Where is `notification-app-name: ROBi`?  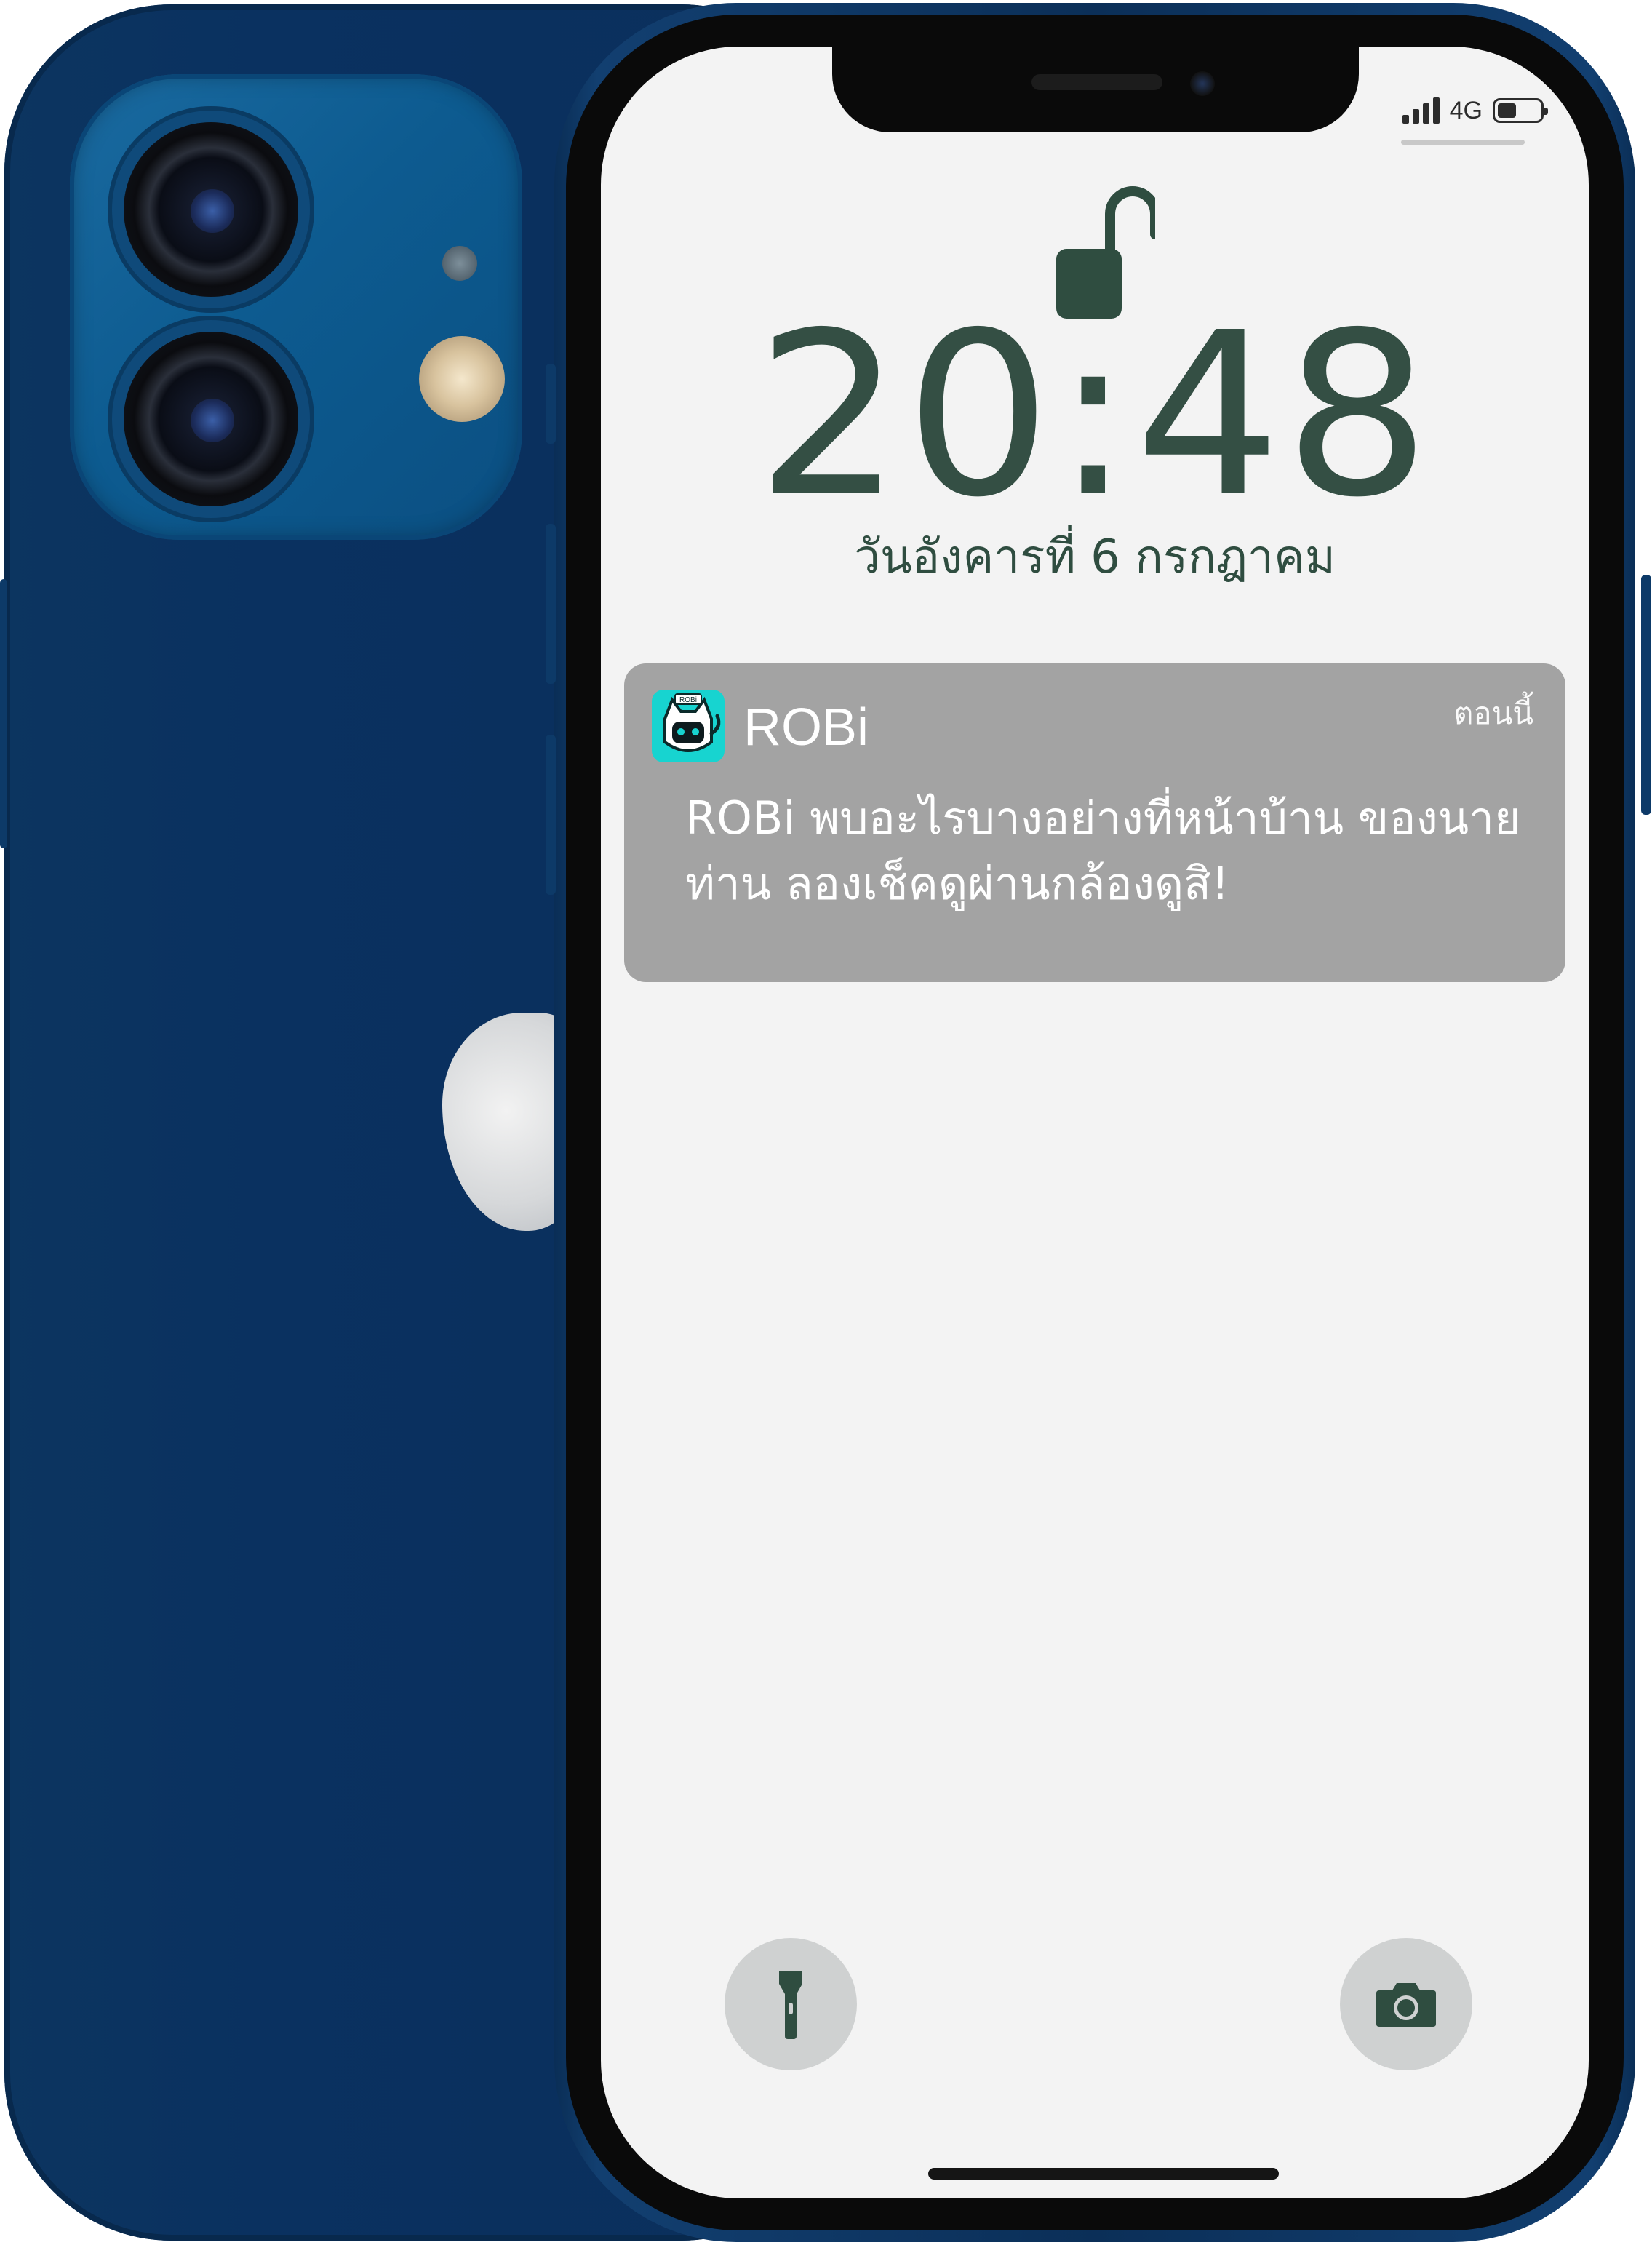 notification-app-name: ROBi is located at coordinates (806, 727).